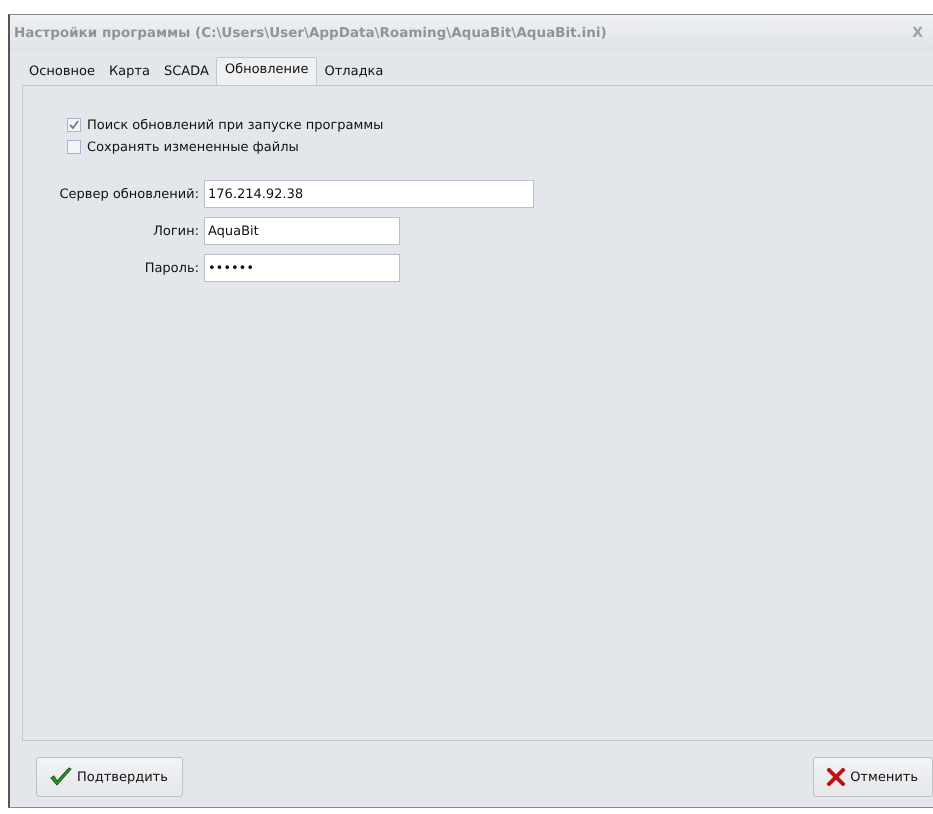 The width and height of the screenshot is (933, 814). What do you see at coordinates (302, 231) in the screenshot?
I see `input-field: AquaBit` at bounding box center [302, 231].